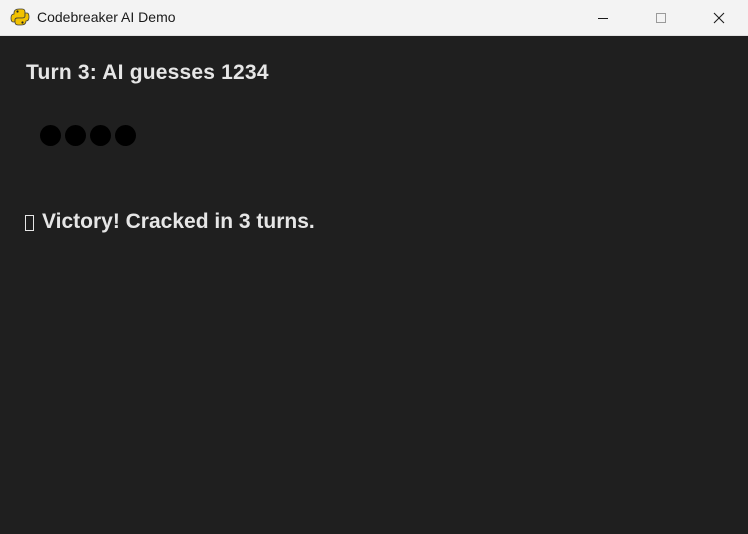  I want to click on result-message: Victory! Cracked in 3 turns., so click(170, 222).